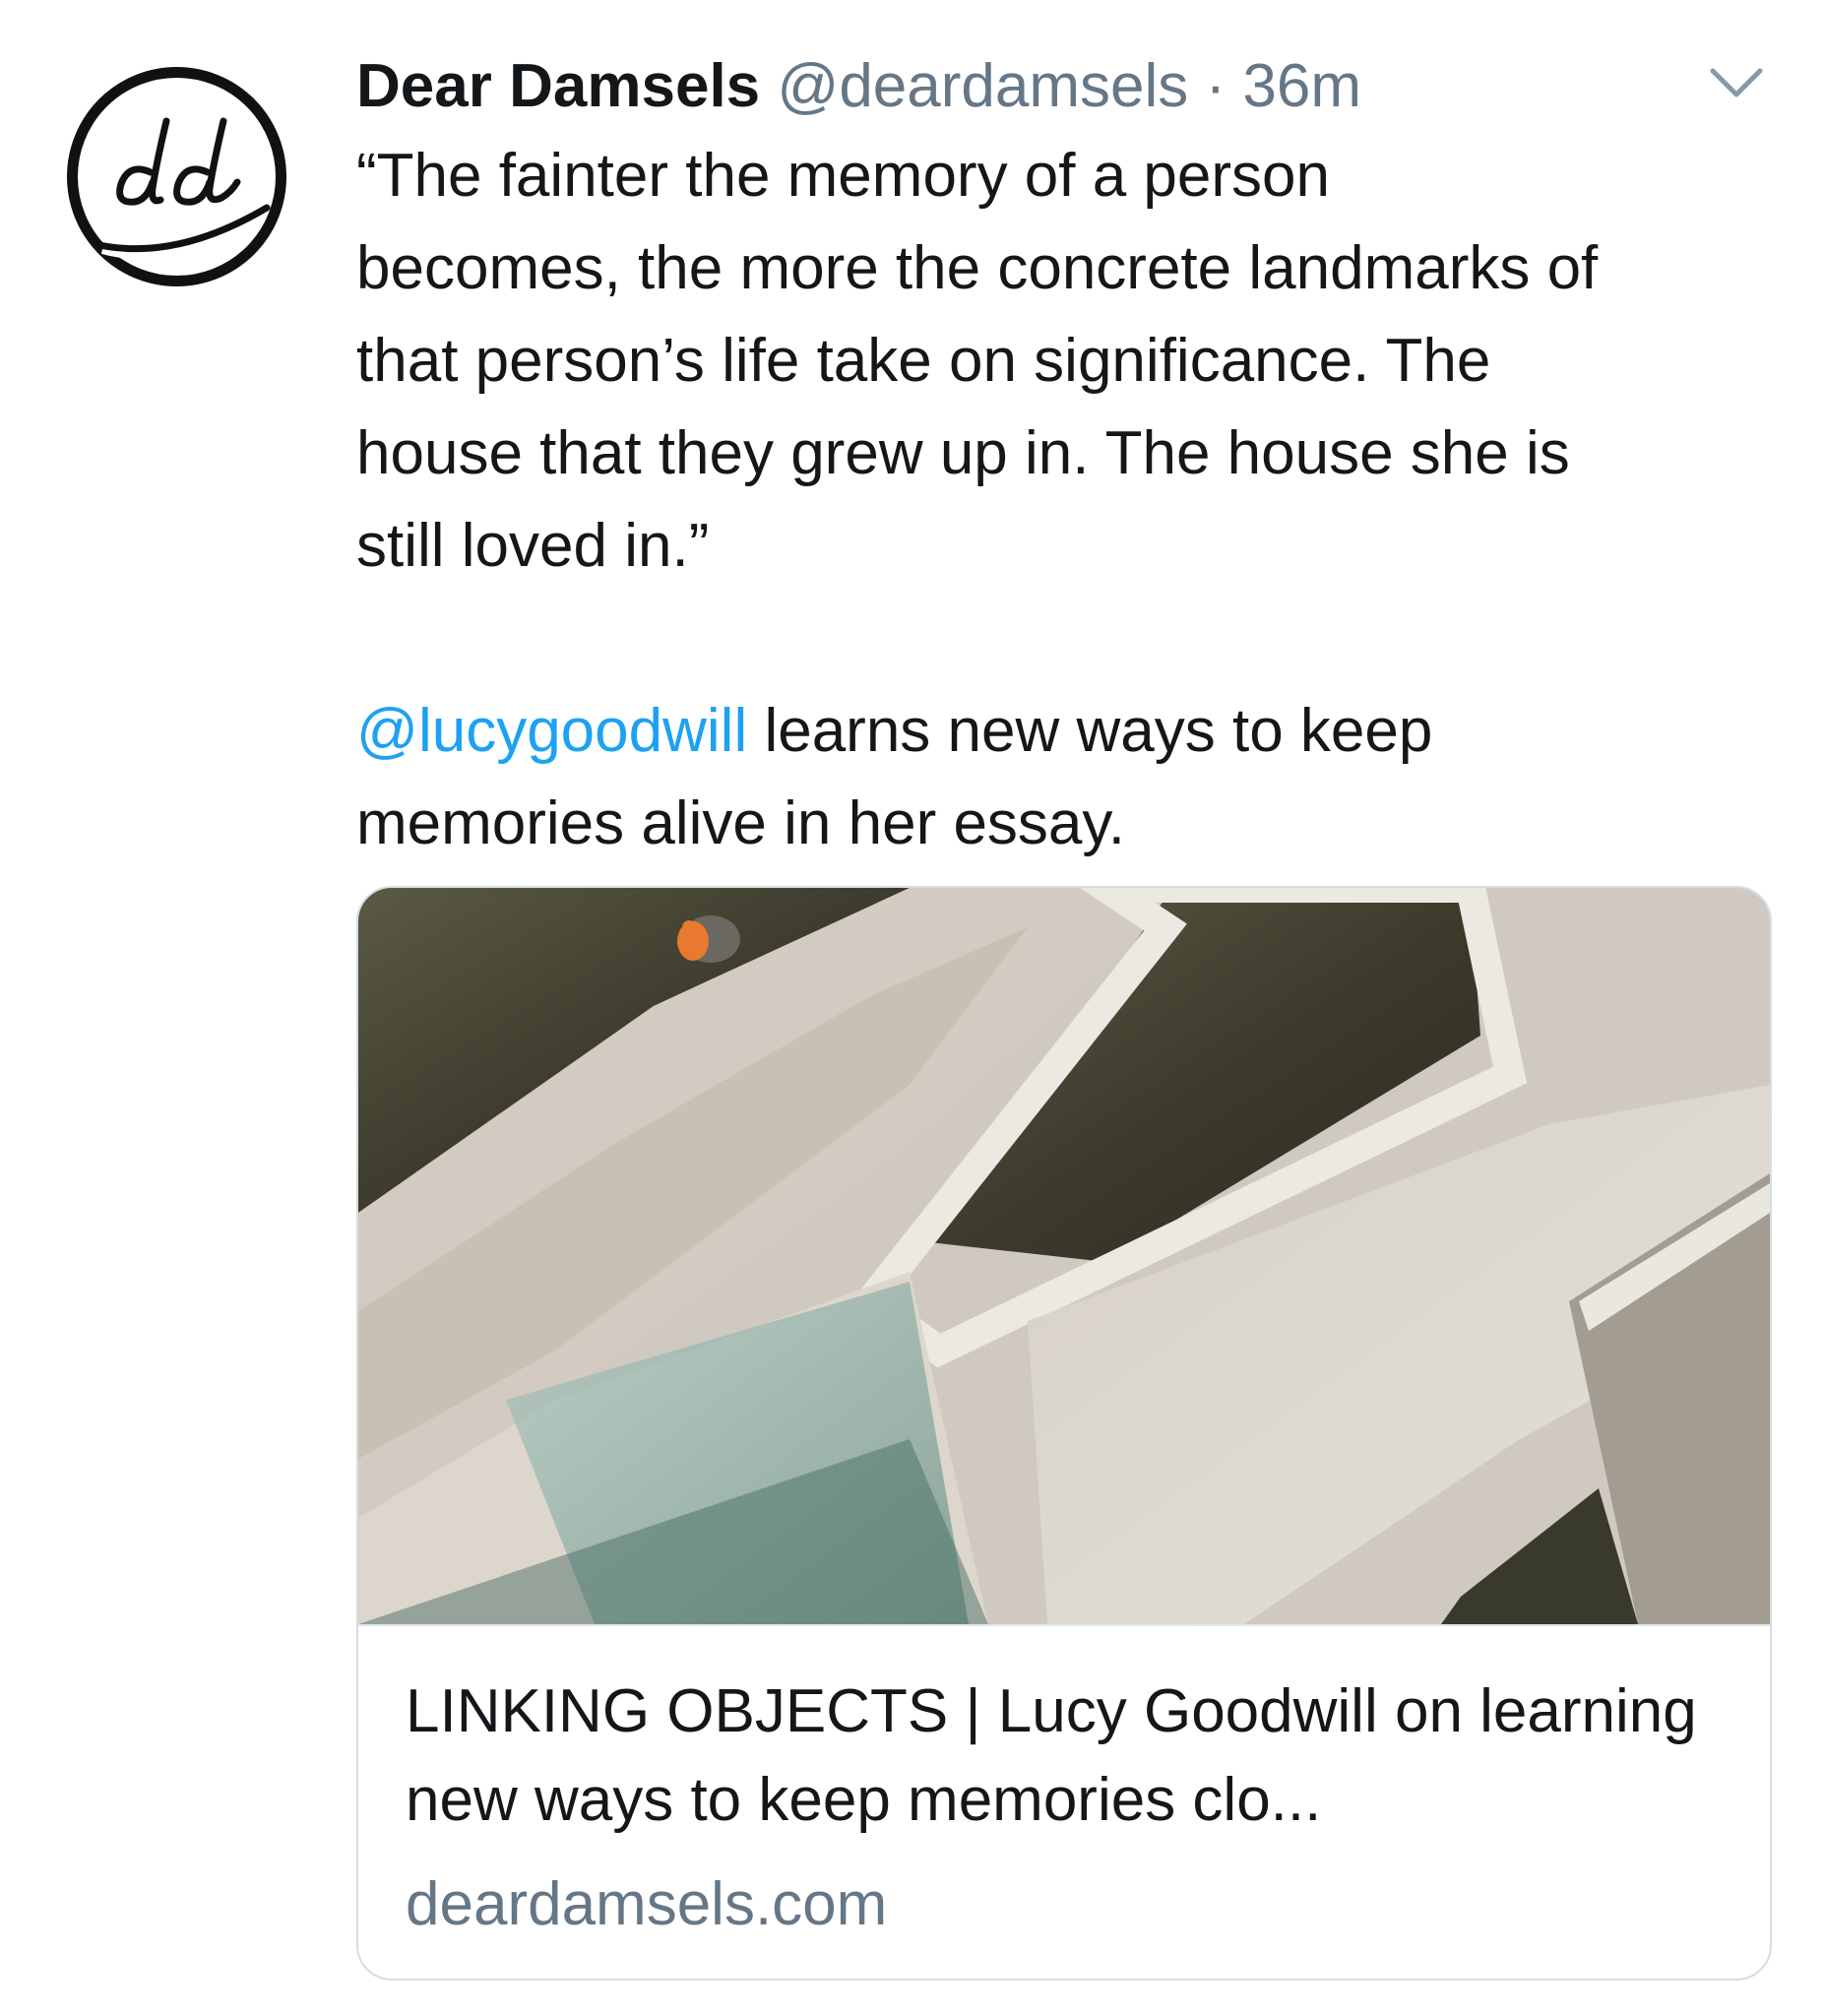  I want to click on tweet-text-line: @lucygoodwill learns new ways to keep, so click(1070, 731).